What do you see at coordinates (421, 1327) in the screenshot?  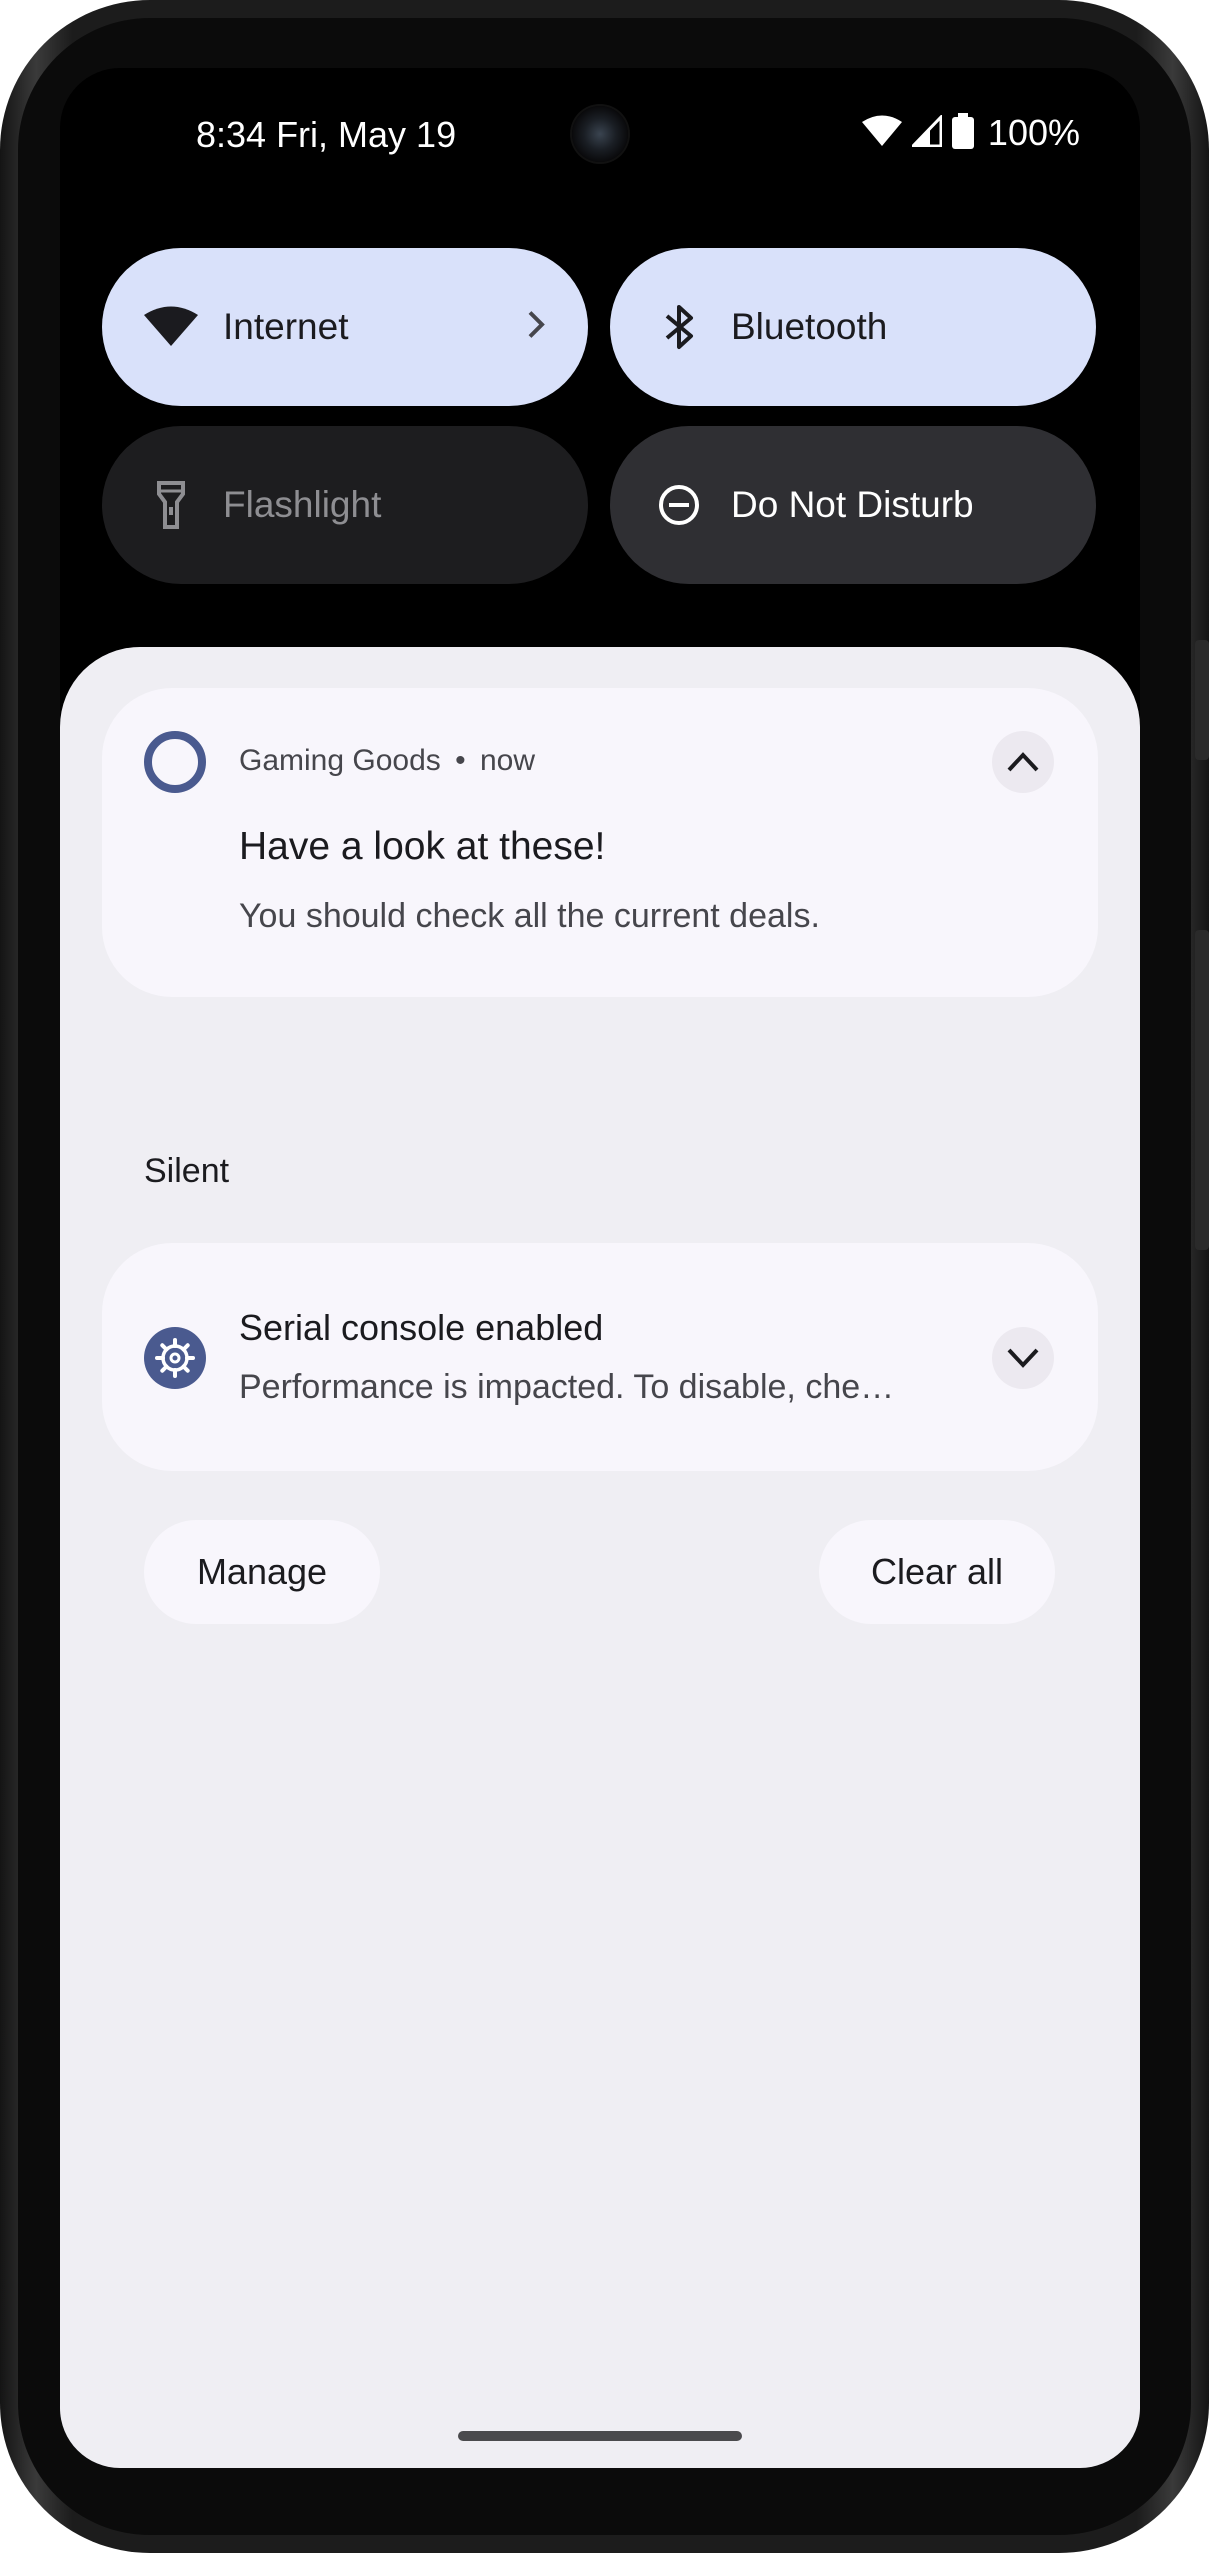 I see `notification-title: Serial console enabled` at bounding box center [421, 1327].